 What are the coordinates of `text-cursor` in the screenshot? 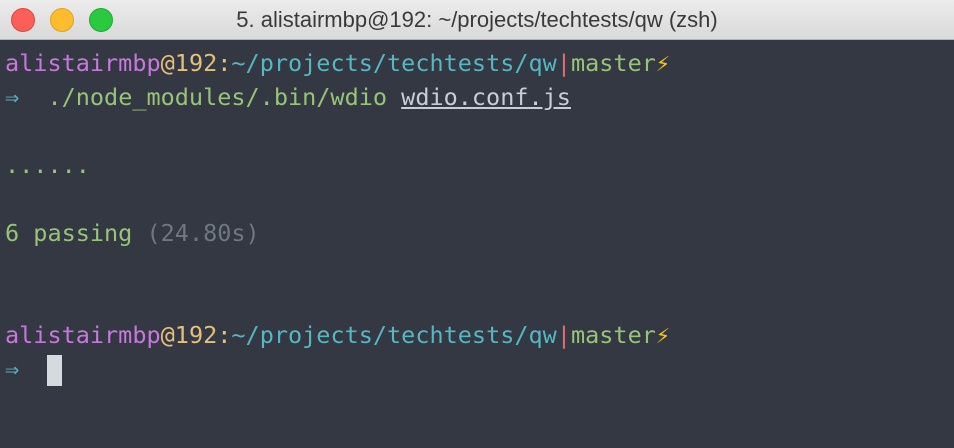 It's located at (55, 370).